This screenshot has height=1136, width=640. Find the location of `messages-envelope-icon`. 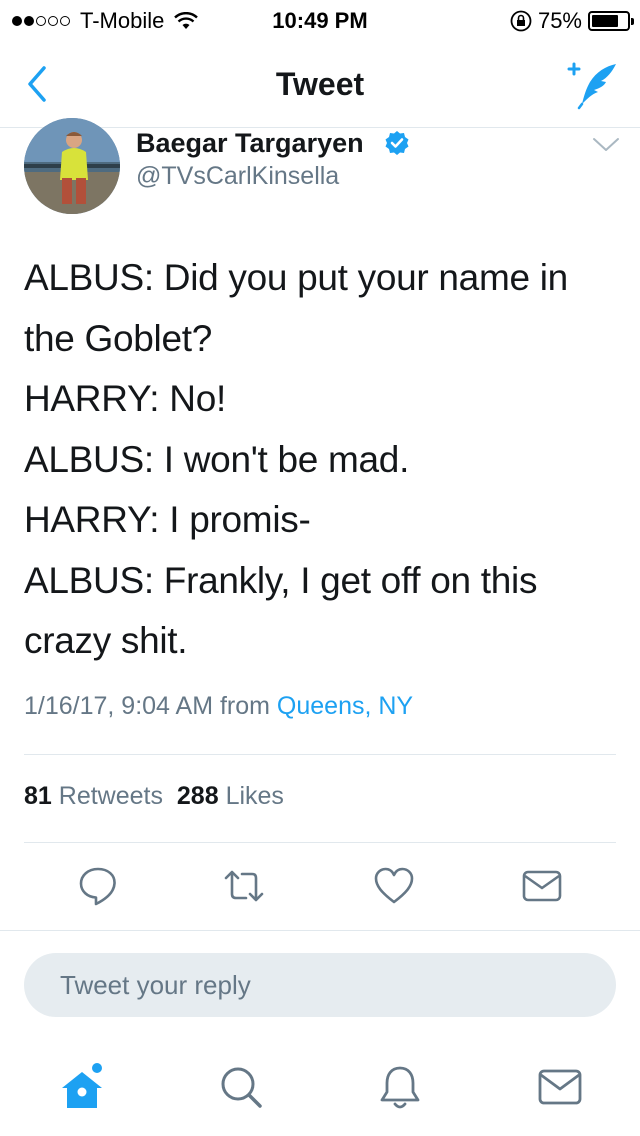

messages-envelope-icon is located at coordinates (560, 1087).